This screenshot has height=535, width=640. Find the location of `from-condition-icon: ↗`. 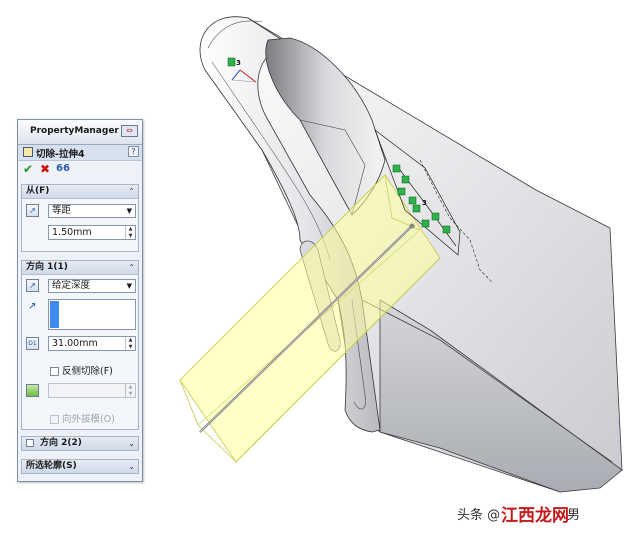

from-condition-icon: ↗ is located at coordinates (32, 210).